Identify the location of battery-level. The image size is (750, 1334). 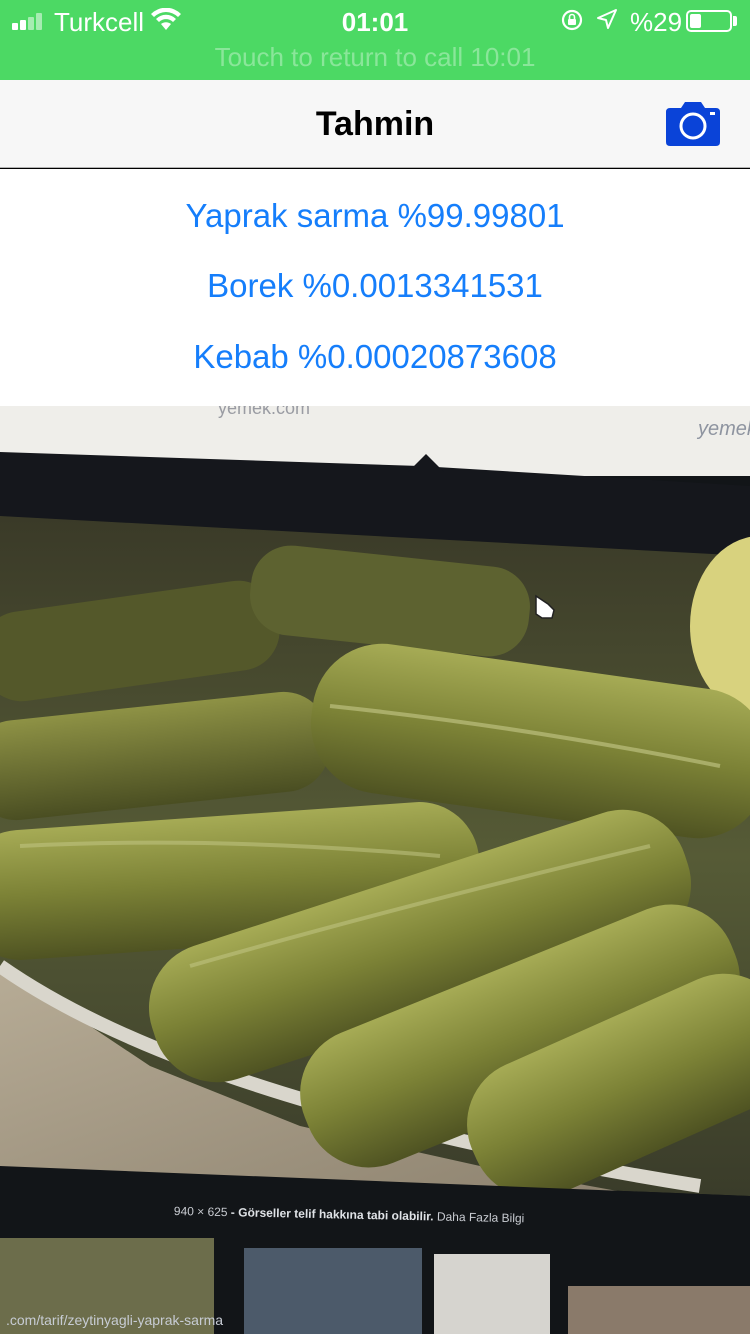
(695, 21).